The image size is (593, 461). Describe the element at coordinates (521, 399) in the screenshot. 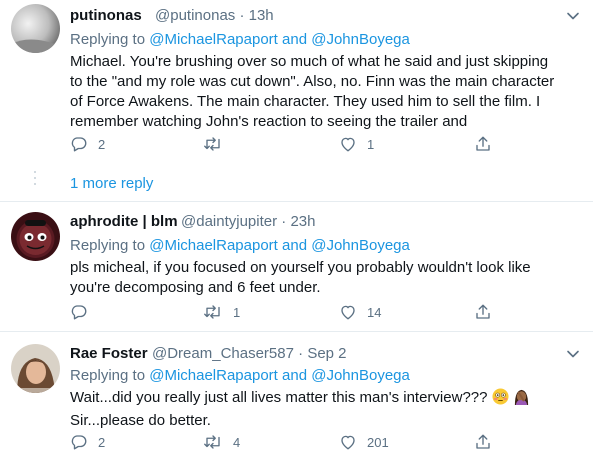

I see `woman-facepalming-emoji` at that location.